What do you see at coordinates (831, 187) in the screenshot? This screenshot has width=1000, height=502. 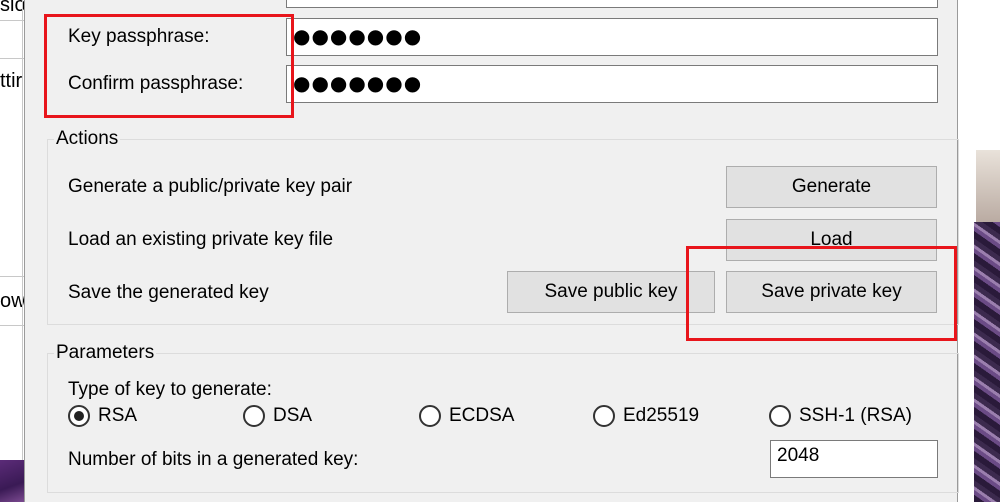 I see `generate-button: Generate` at bounding box center [831, 187].